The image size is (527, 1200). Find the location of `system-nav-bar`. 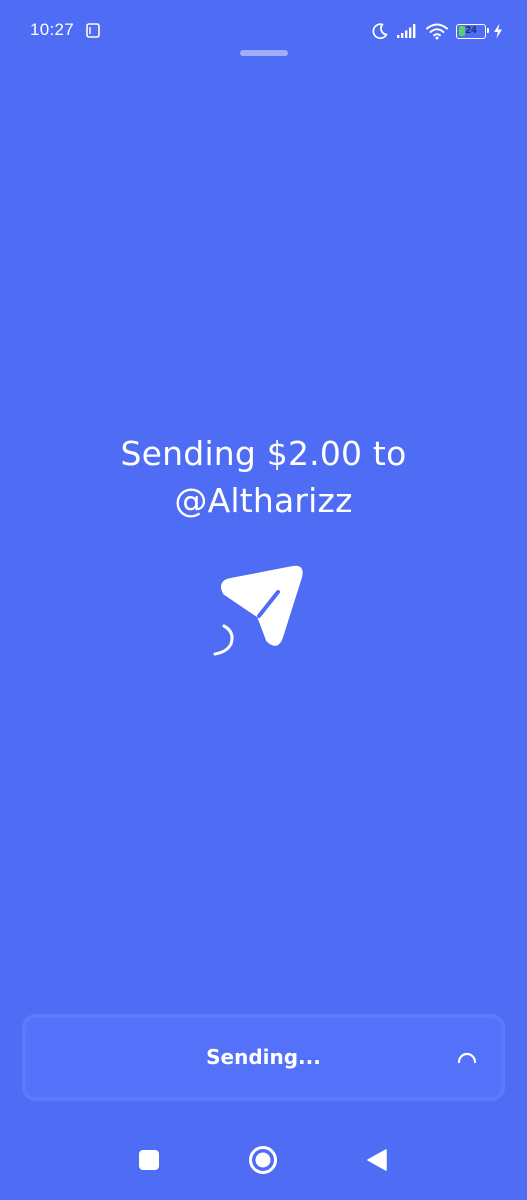

system-nav-bar is located at coordinates (263, 1160).